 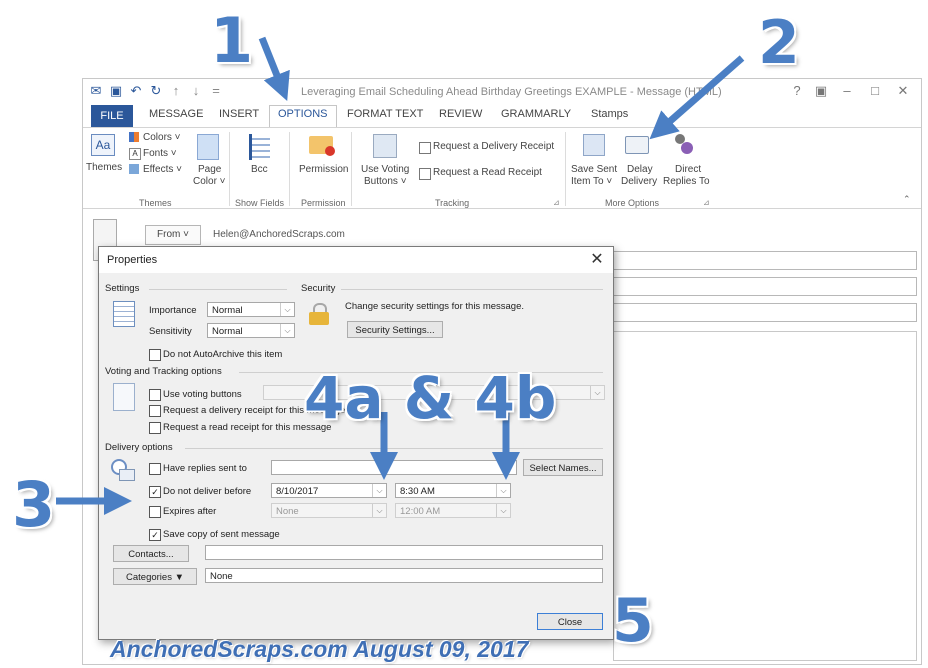 I want to click on step-1-label: 1, so click(x=232, y=40).